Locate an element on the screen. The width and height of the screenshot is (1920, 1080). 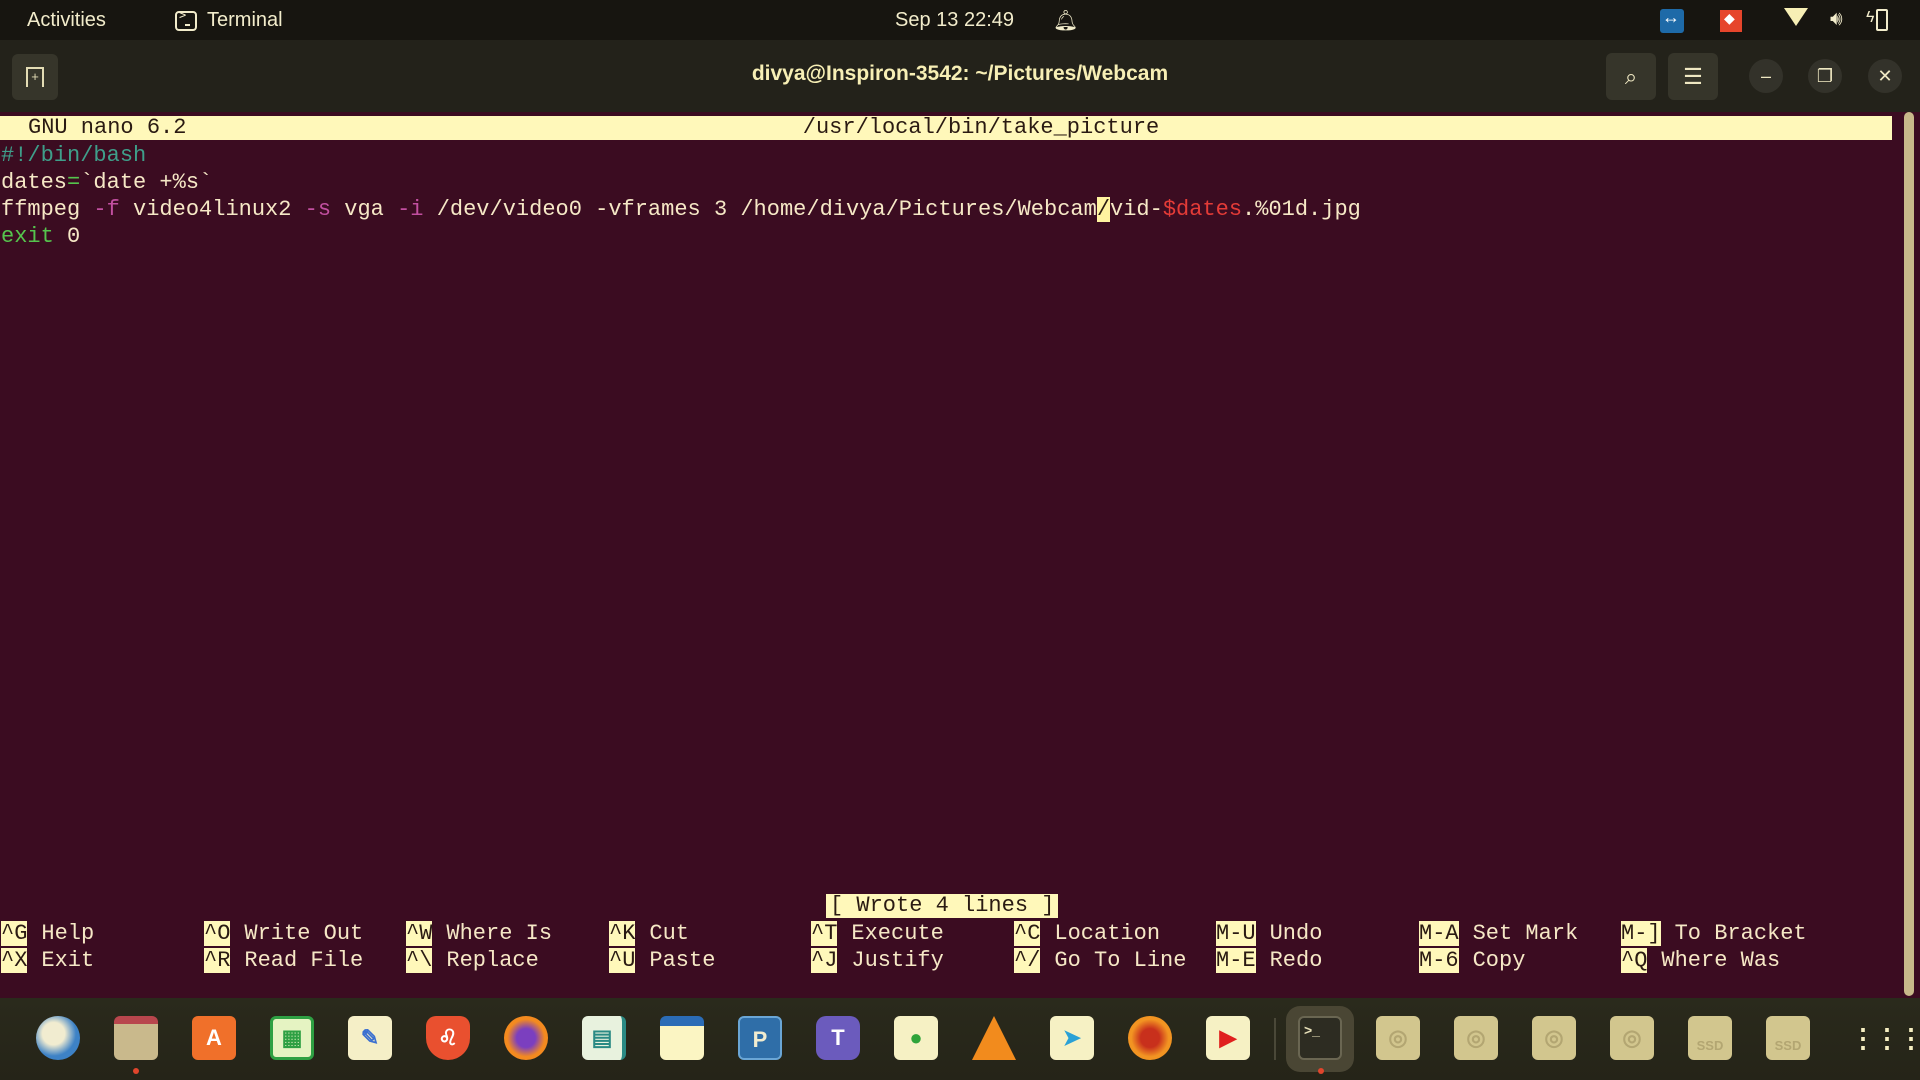
impress-icon: ▤ is located at coordinates (604, 1038).